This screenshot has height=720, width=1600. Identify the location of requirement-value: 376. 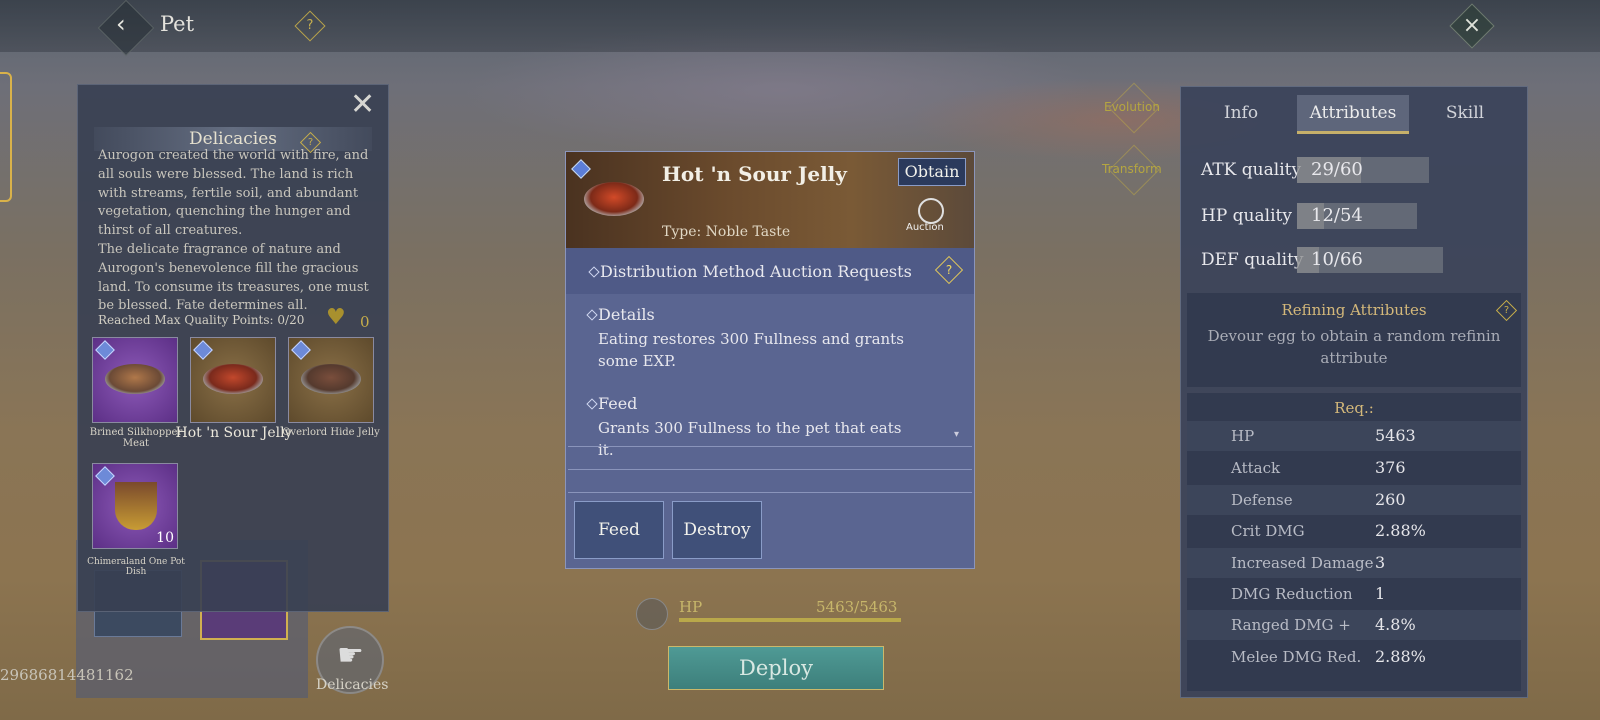
(1390, 467).